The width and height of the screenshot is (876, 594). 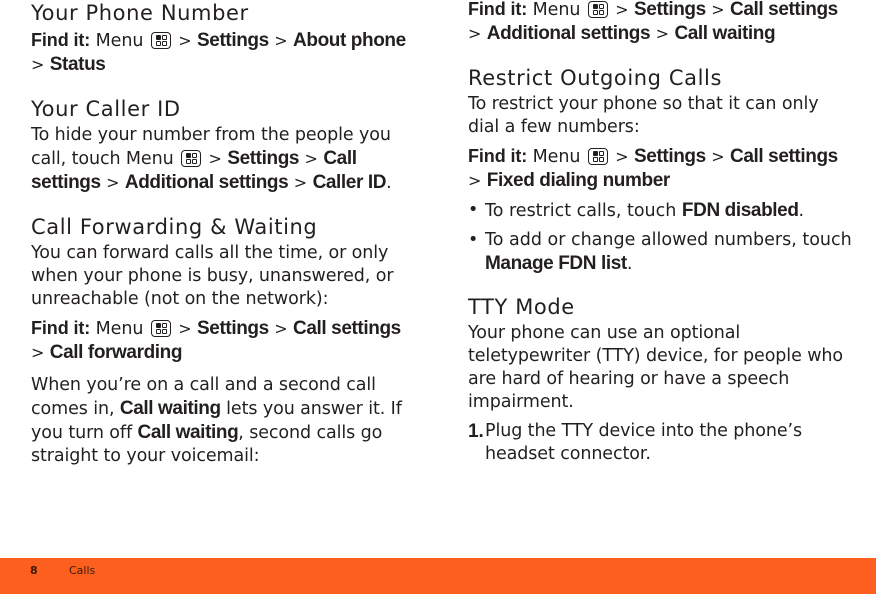 What do you see at coordinates (174, 227) in the screenshot?
I see `forwarding-heading: Call Forwarding & Waiting` at bounding box center [174, 227].